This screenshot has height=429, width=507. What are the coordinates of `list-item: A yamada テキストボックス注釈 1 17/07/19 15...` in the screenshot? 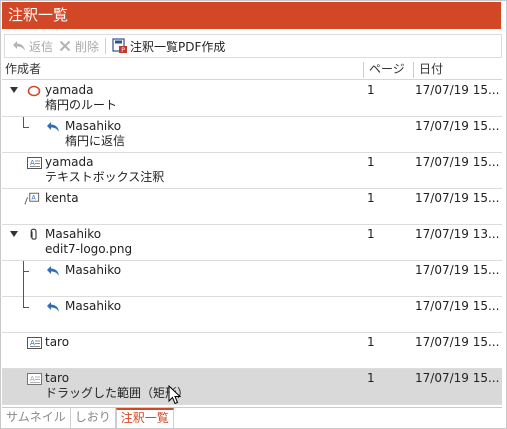 It's located at (252, 171).